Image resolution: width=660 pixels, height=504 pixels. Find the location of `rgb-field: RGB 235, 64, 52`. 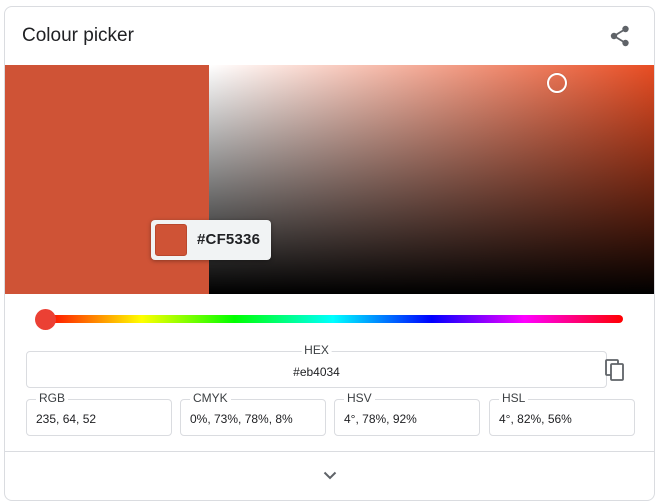

rgb-field: RGB 235, 64, 52 is located at coordinates (99, 413).